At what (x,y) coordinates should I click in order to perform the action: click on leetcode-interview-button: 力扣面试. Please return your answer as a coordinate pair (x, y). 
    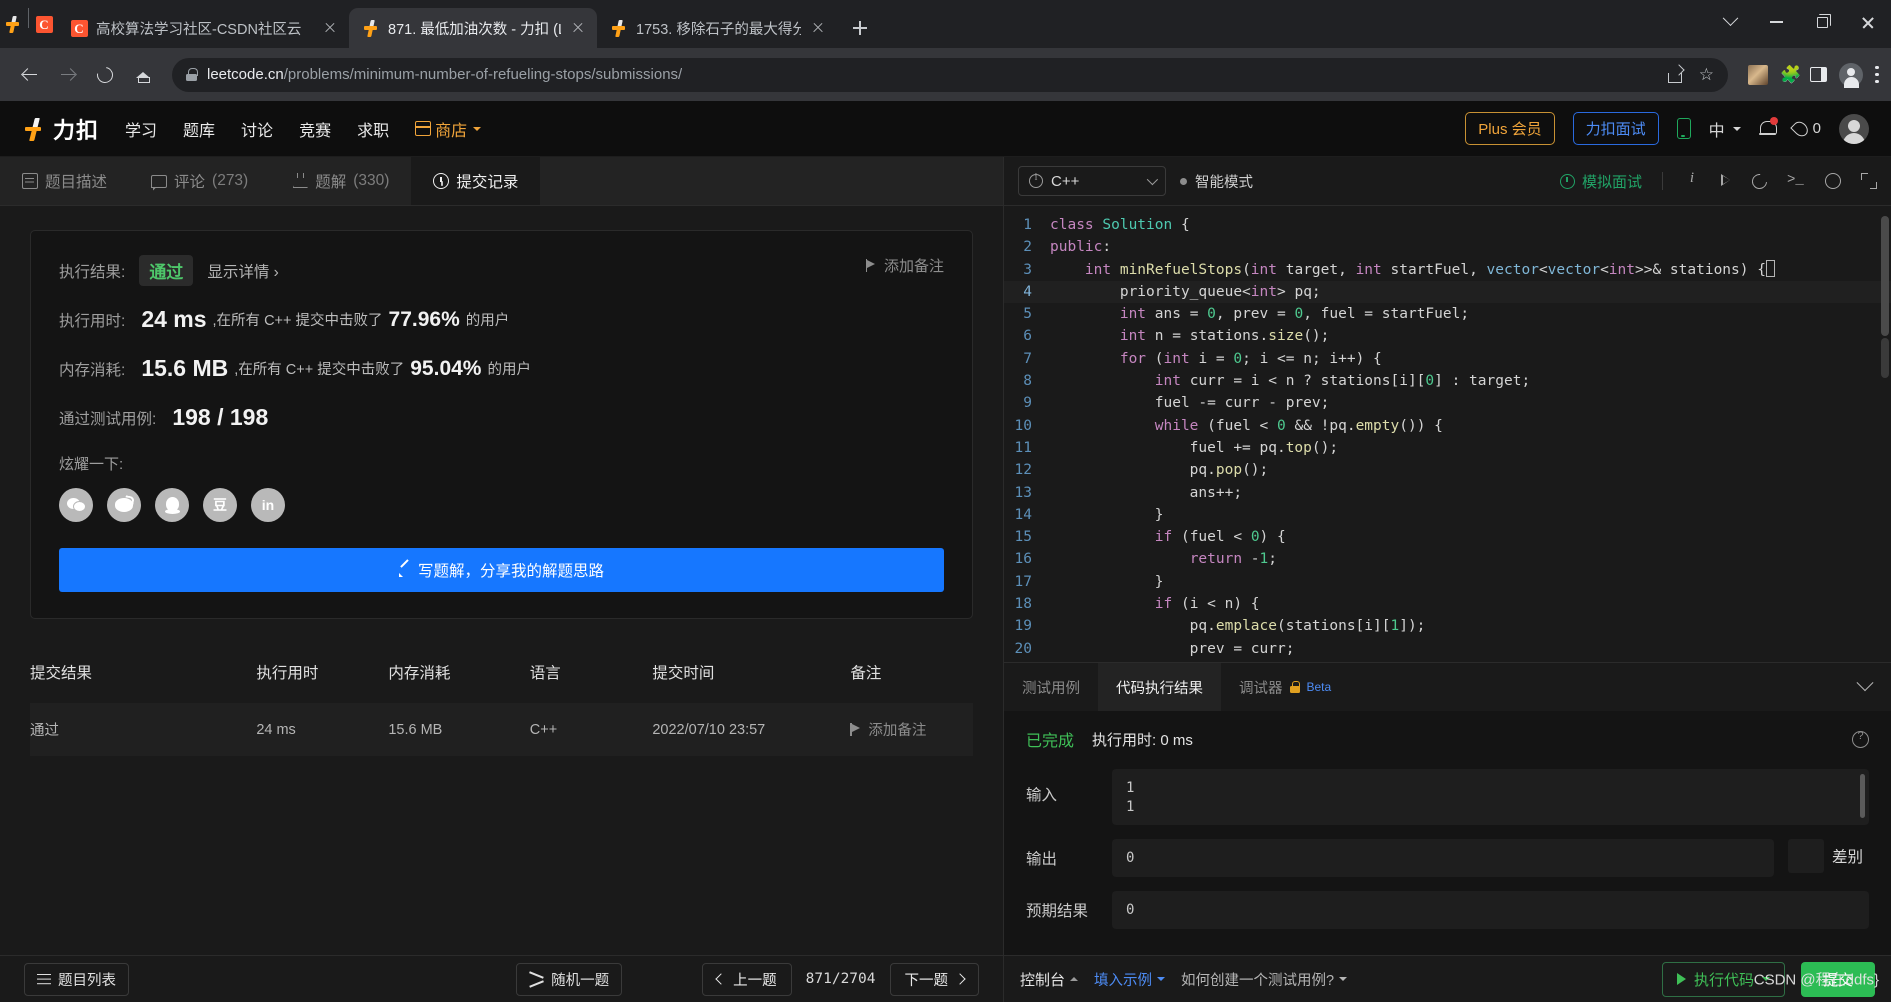
    Looking at the image, I should click on (1615, 128).